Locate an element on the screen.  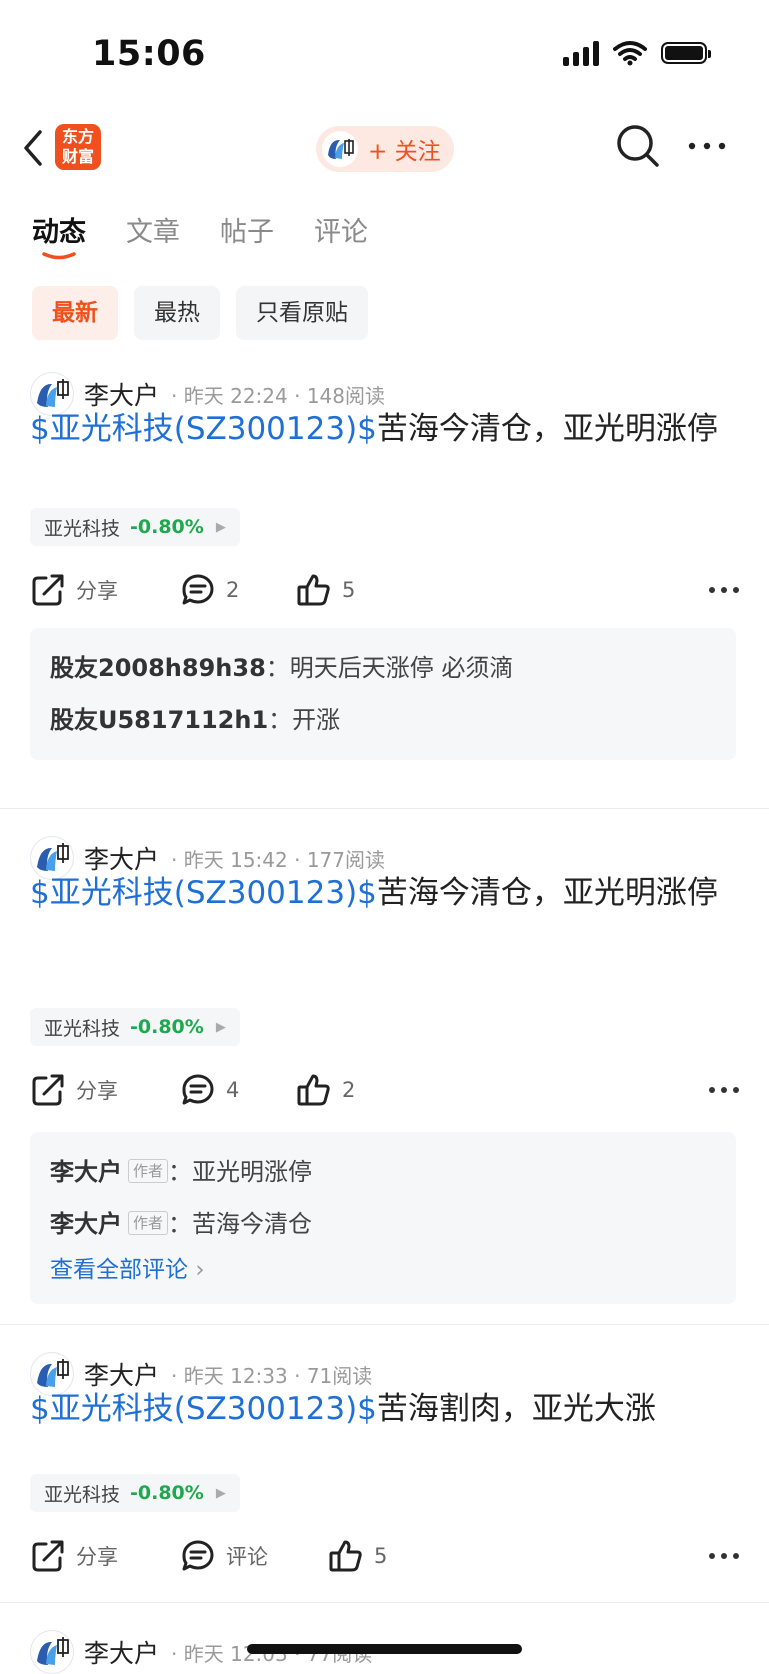
commenter-name: 股友2008h89h38 is located at coordinates (158, 668).